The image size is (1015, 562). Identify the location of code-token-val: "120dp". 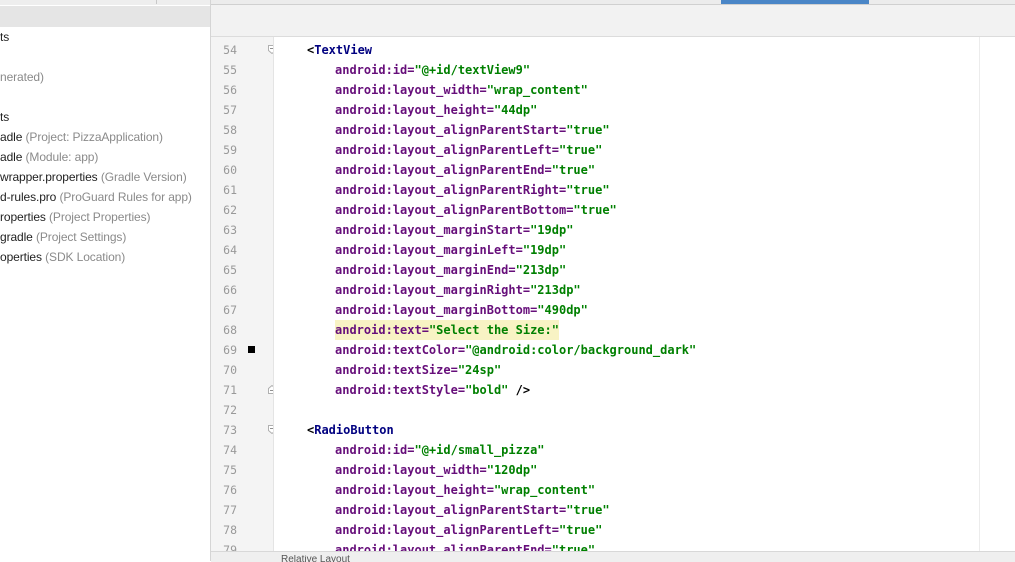
(512, 470).